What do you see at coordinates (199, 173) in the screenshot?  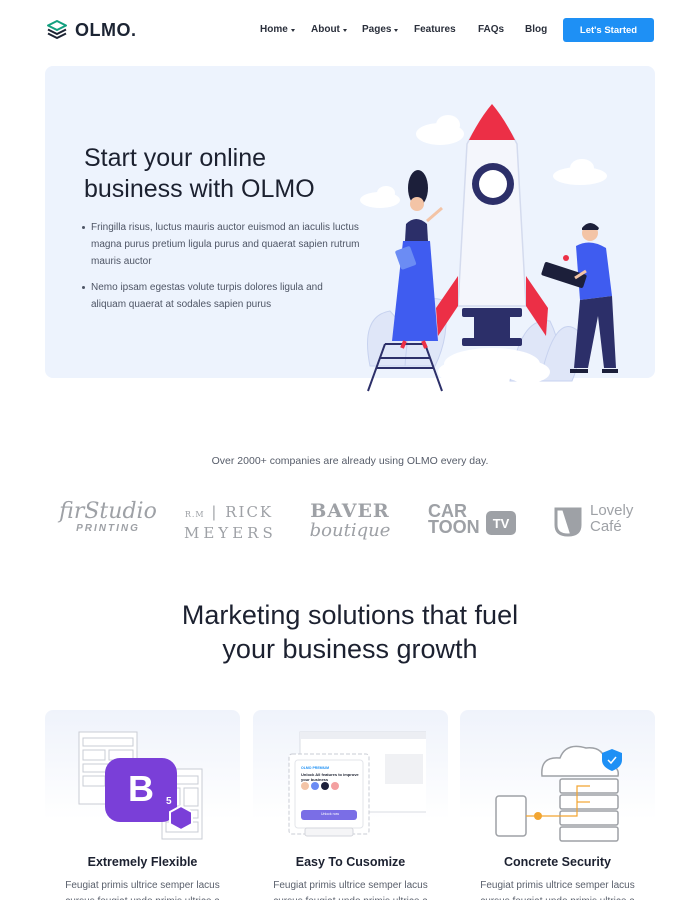 I see `hero-title: Start your online business with OLMO` at bounding box center [199, 173].